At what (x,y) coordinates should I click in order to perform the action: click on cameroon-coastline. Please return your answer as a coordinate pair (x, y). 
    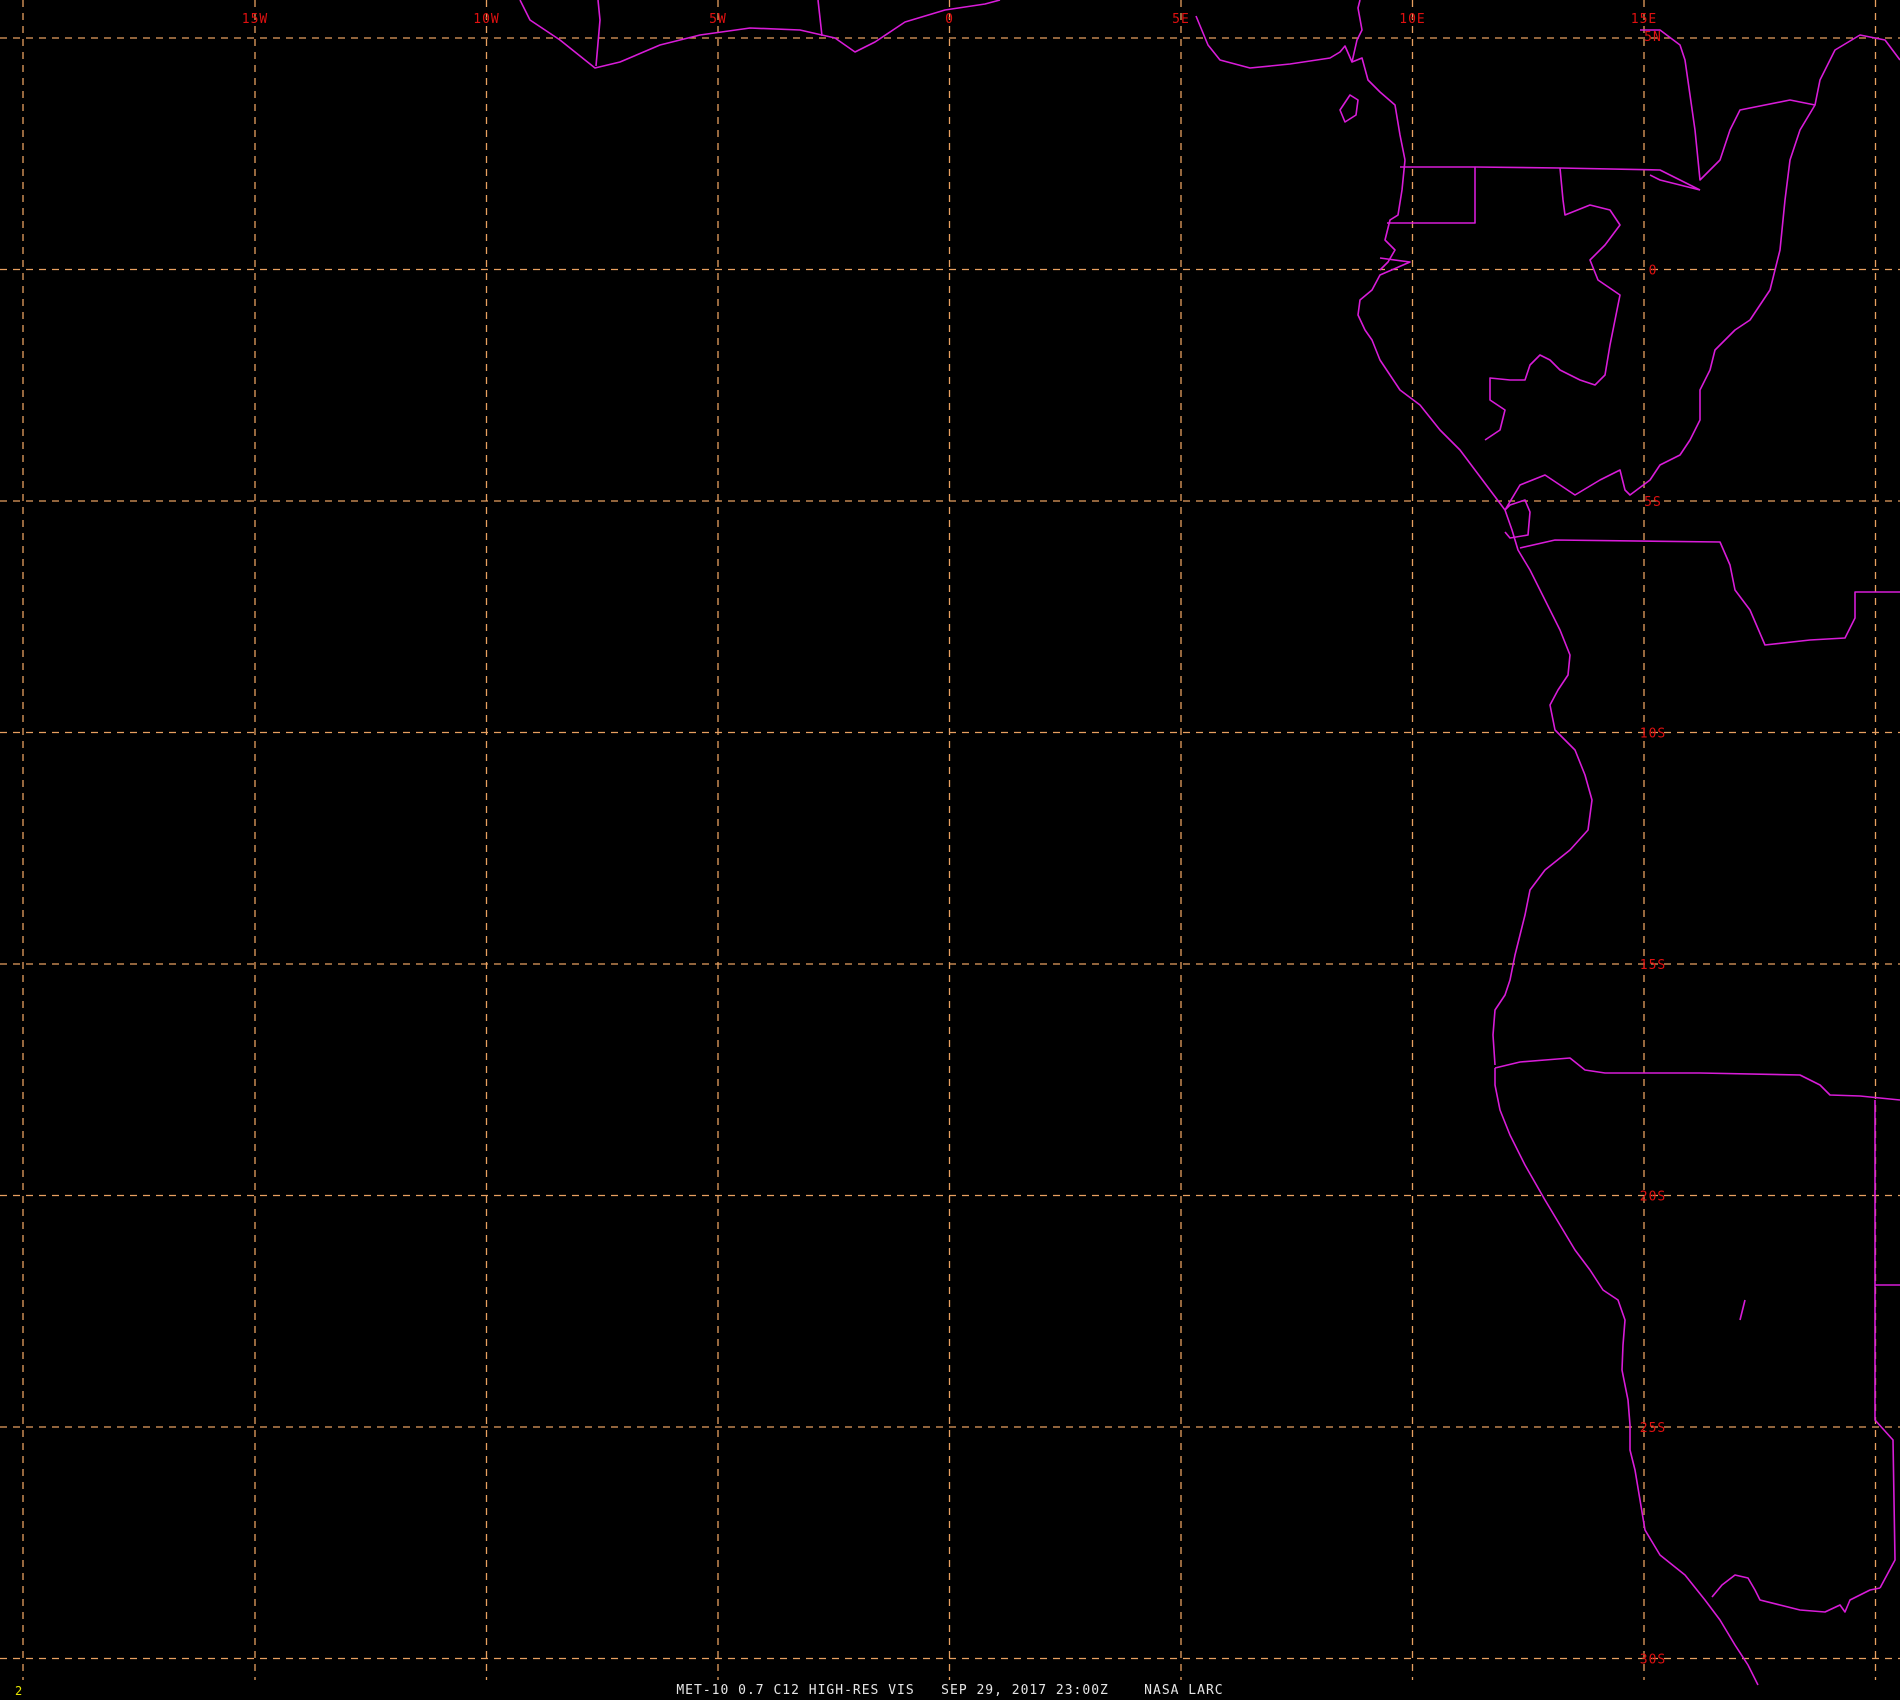
    Looking at the image, I should click on (1392, 215).